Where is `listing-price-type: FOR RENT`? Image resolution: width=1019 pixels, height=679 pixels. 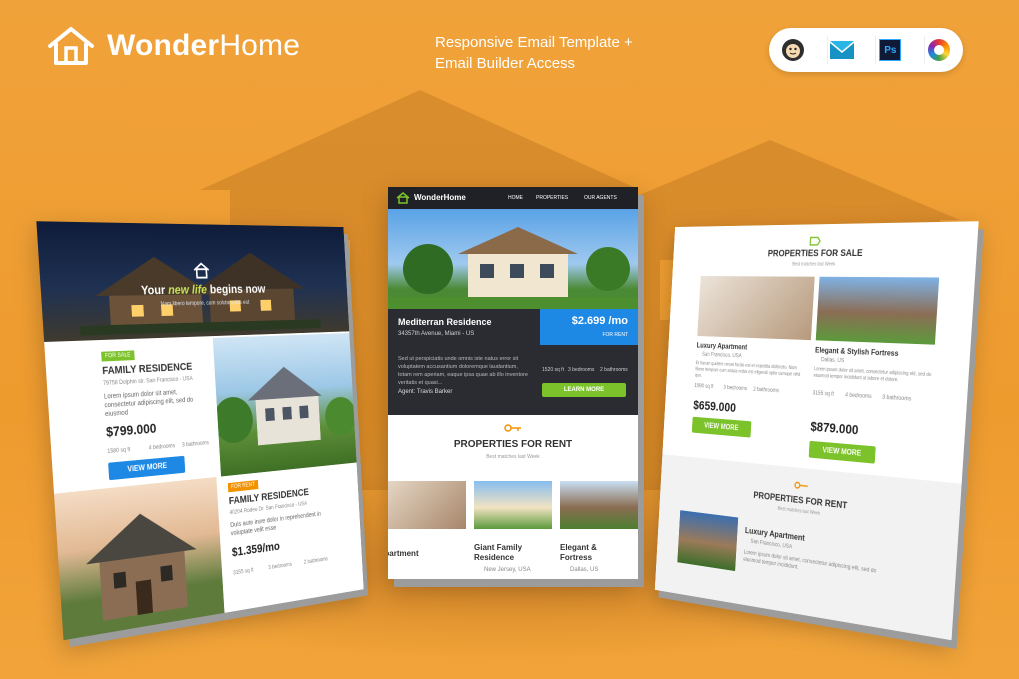 listing-price-type: FOR RENT is located at coordinates (615, 335).